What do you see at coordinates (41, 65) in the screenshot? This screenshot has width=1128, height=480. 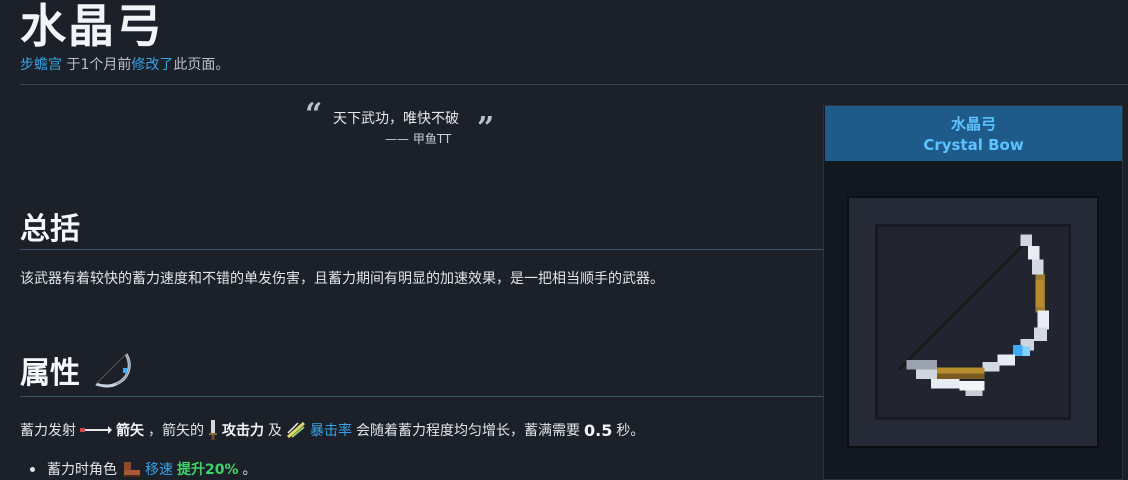 I see `author-link: 步蟾宫` at bounding box center [41, 65].